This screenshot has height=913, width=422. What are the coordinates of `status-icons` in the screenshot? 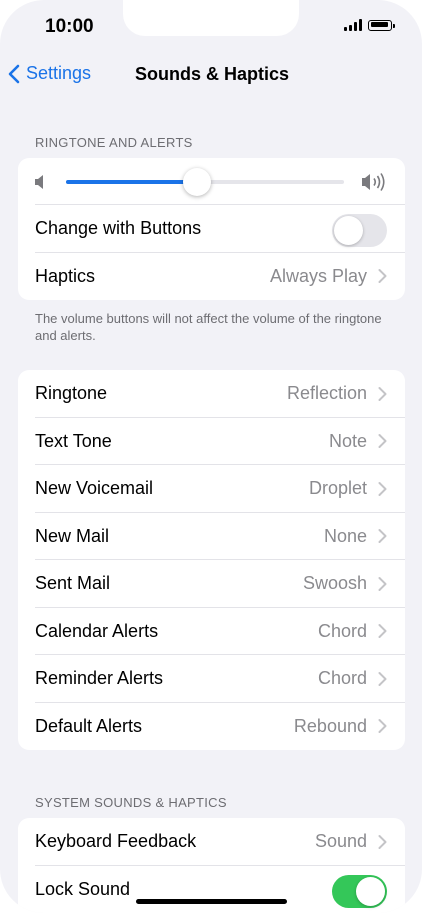 It's located at (369, 25).